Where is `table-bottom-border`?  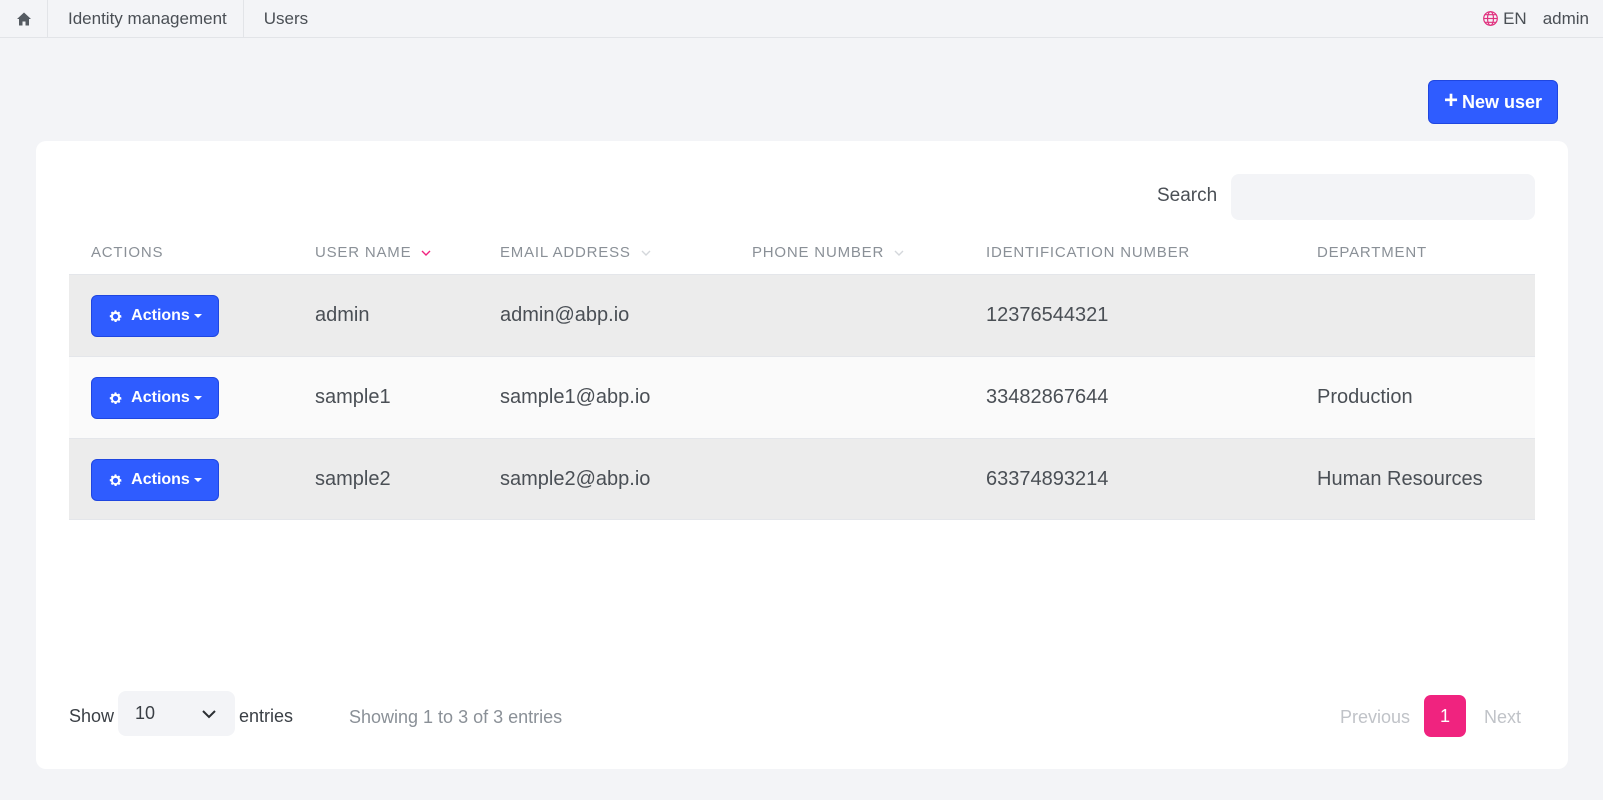
table-bottom-border is located at coordinates (802, 519).